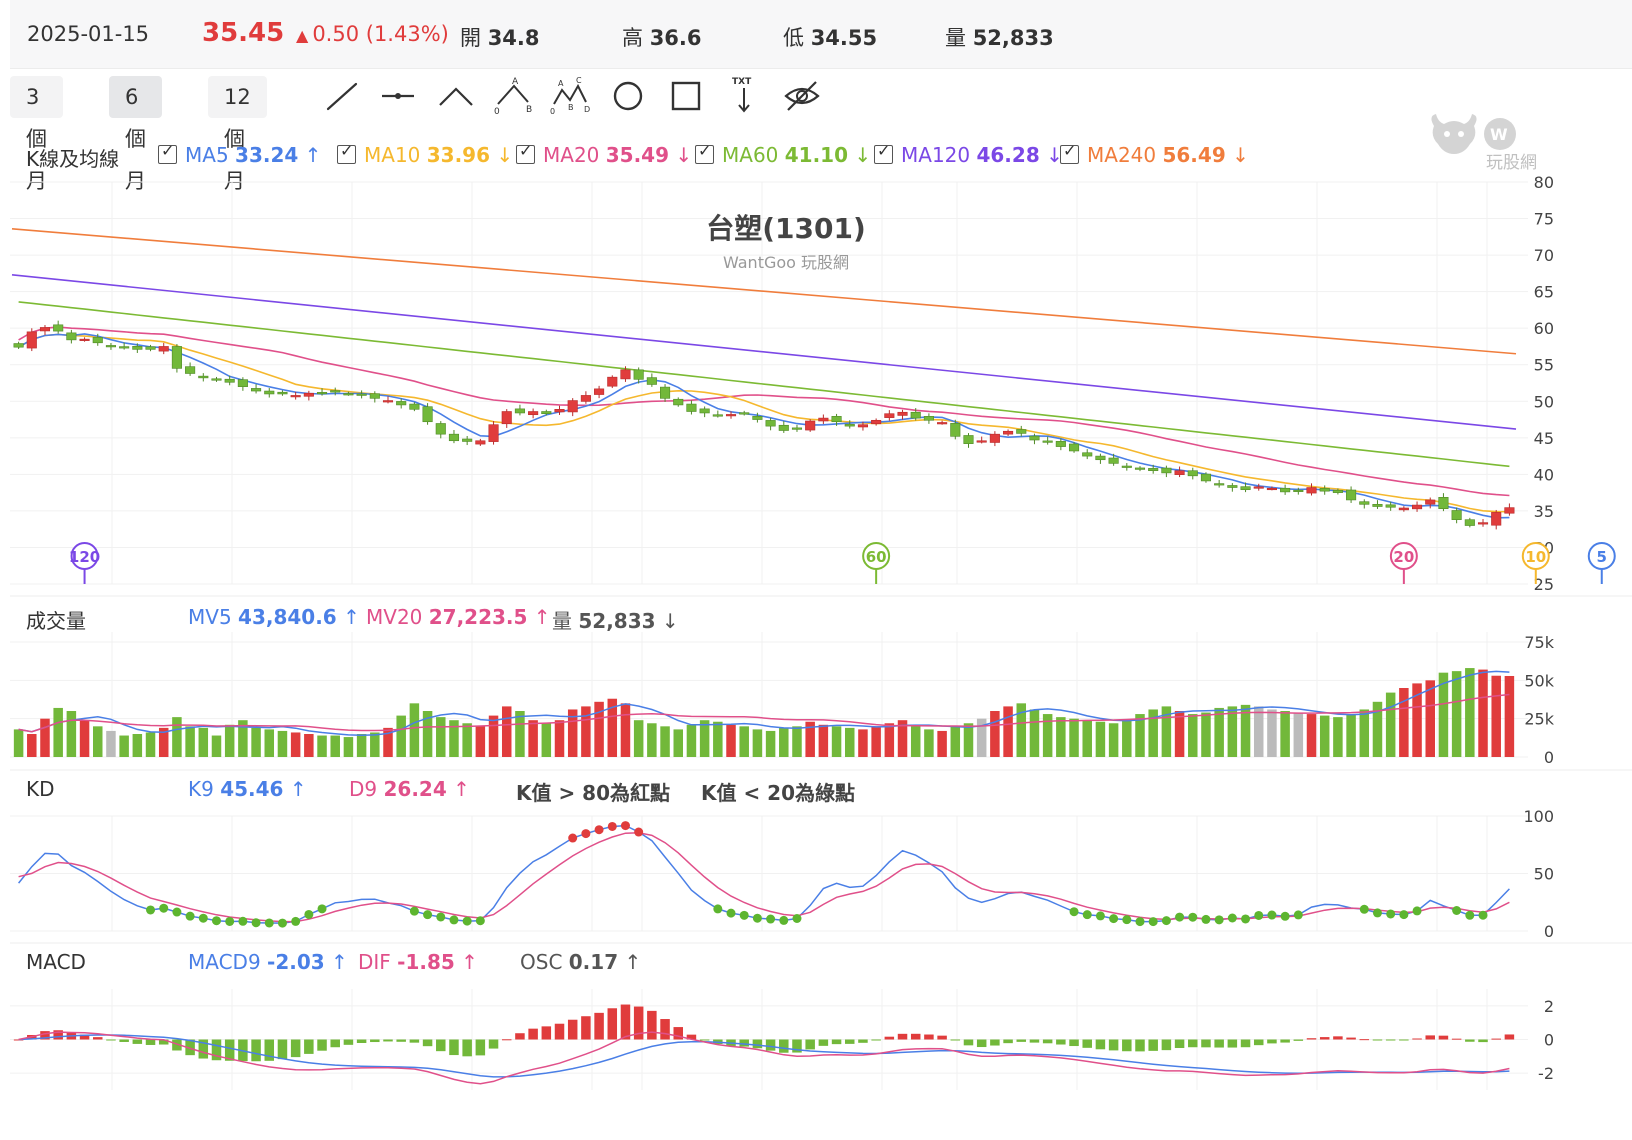  What do you see at coordinates (228, 962) in the screenshot?
I see `legend-name: MACD9` at bounding box center [228, 962].